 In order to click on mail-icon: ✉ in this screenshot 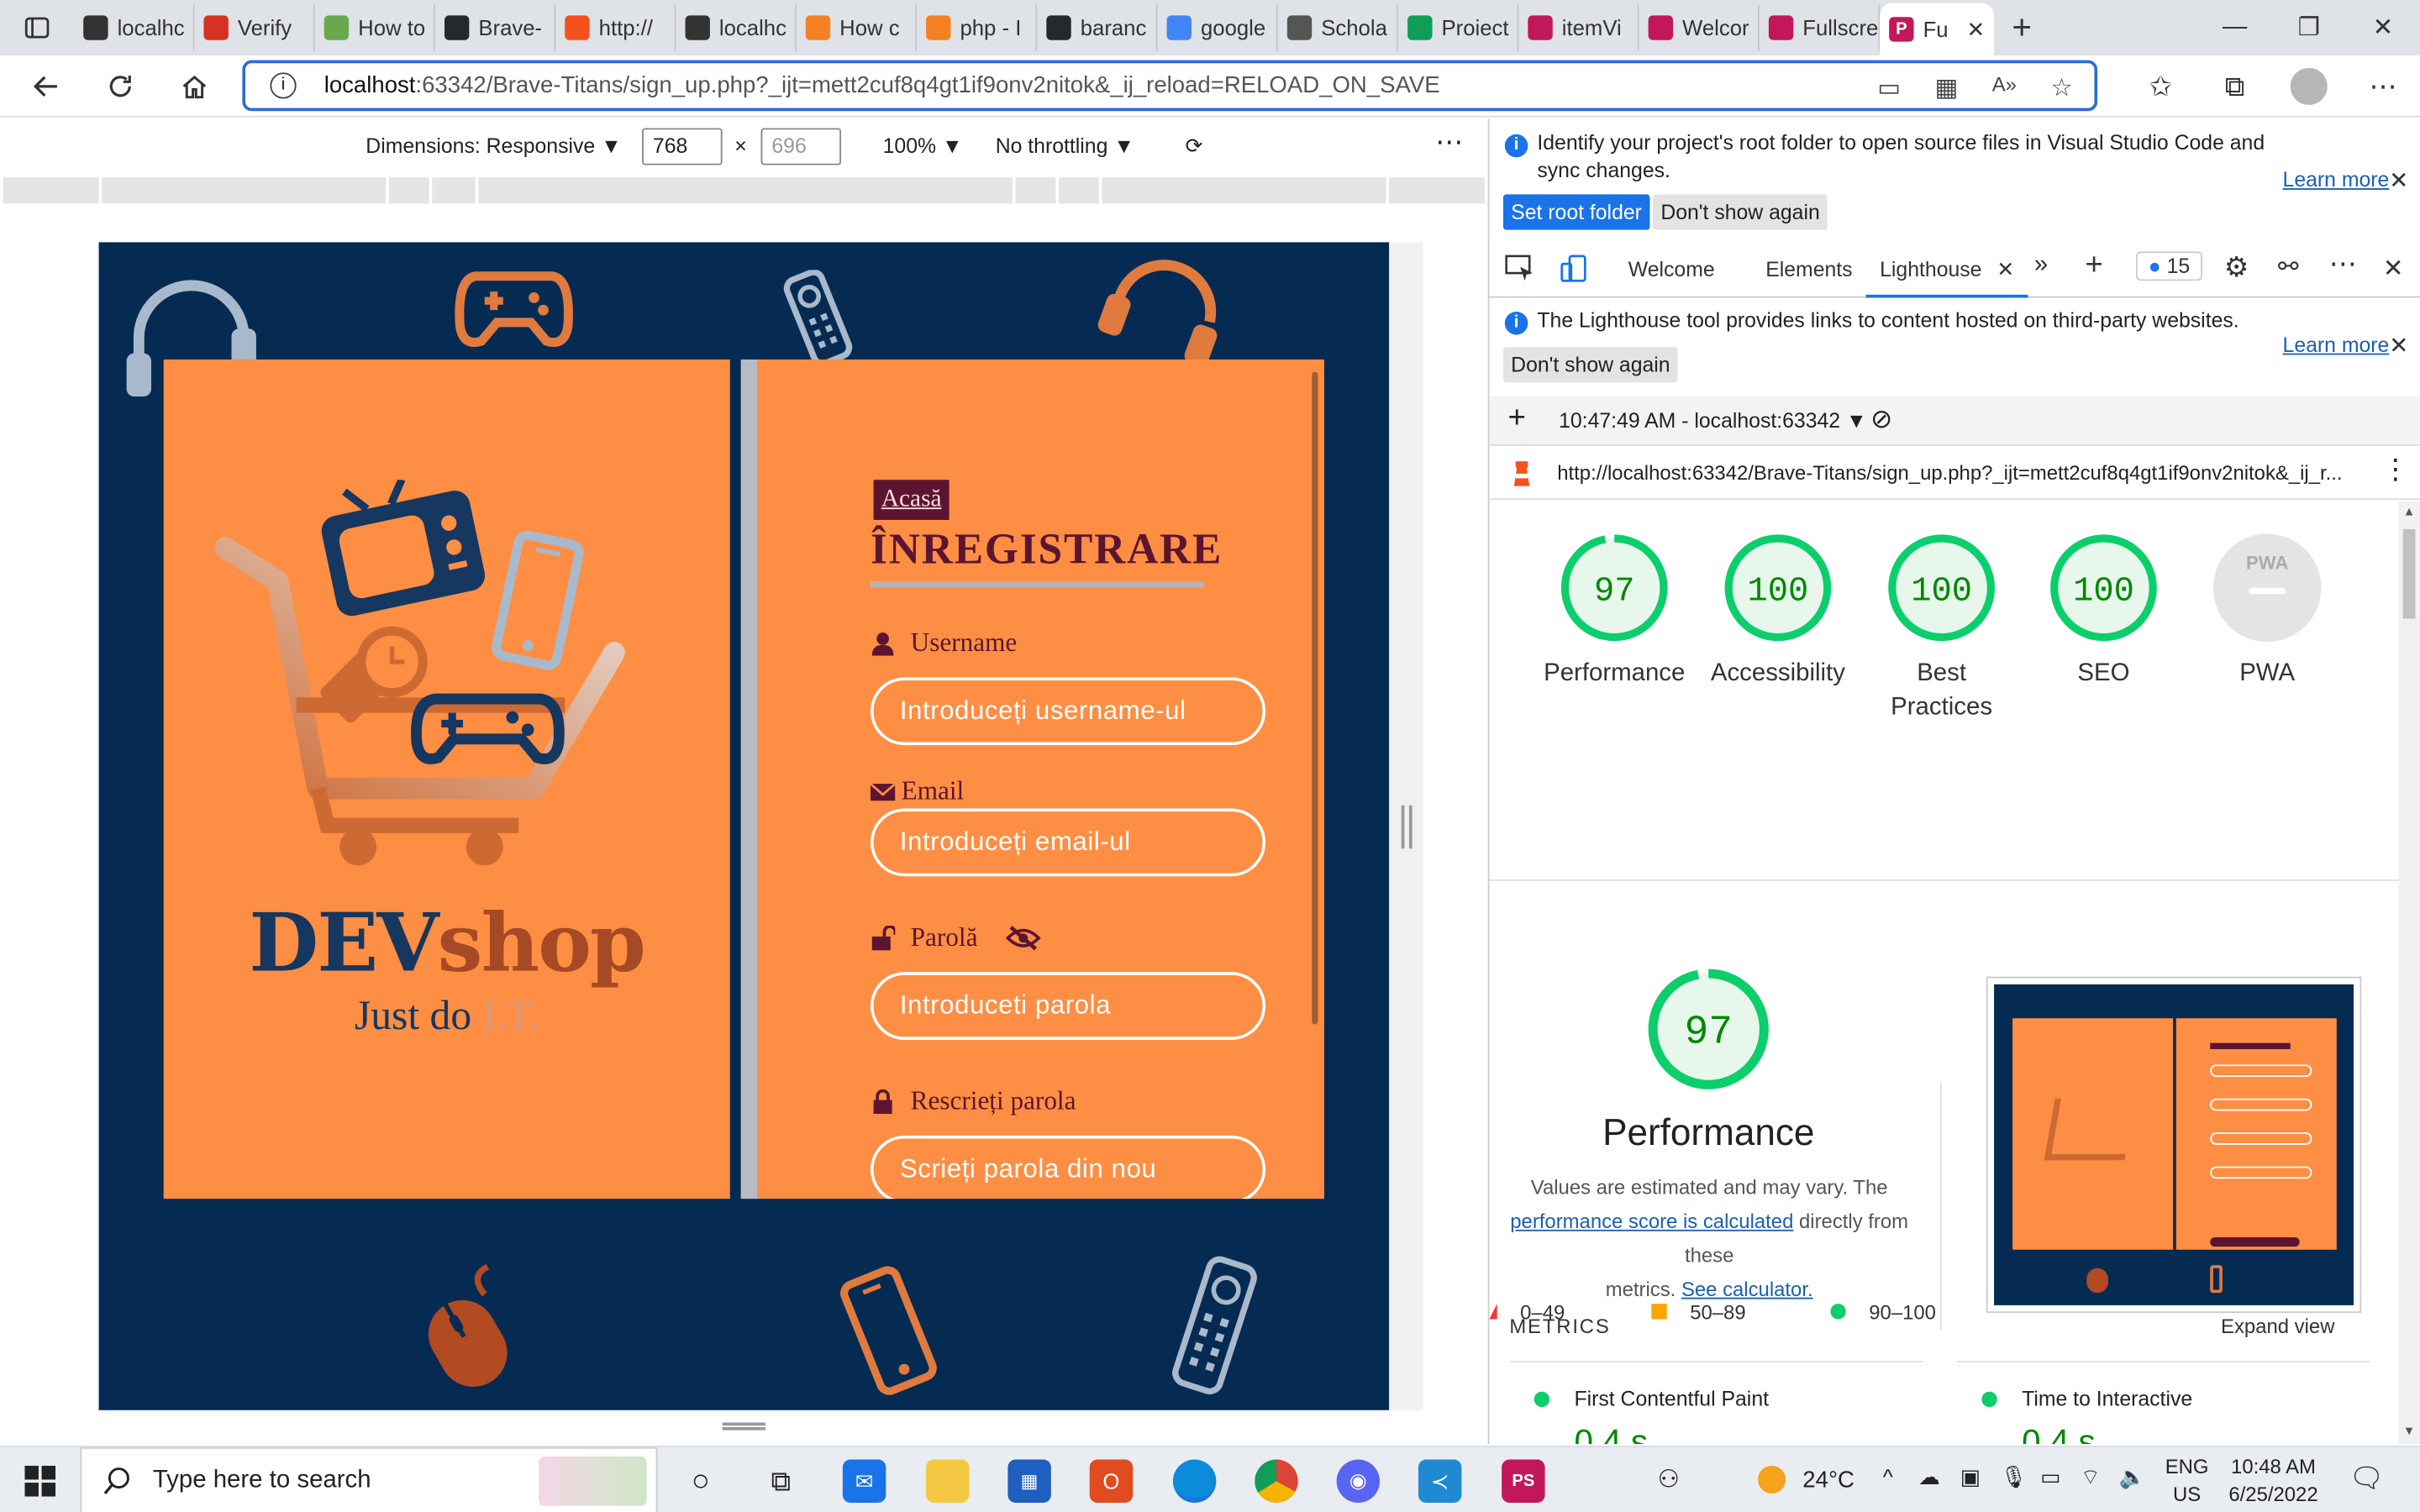, I will do `click(864, 1481)`.